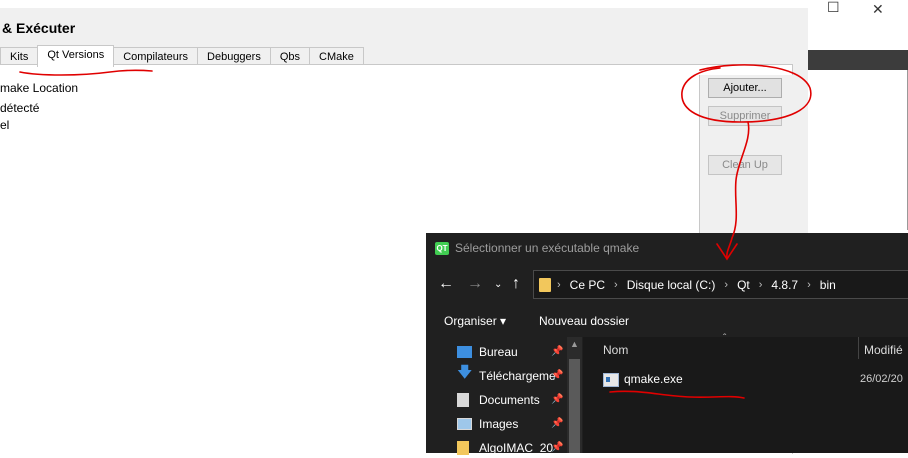  What do you see at coordinates (745, 393) in the screenshot?
I see `file-list: ˆ Nom Modifié qmake.exe 26/02/20` at bounding box center [745, 393].